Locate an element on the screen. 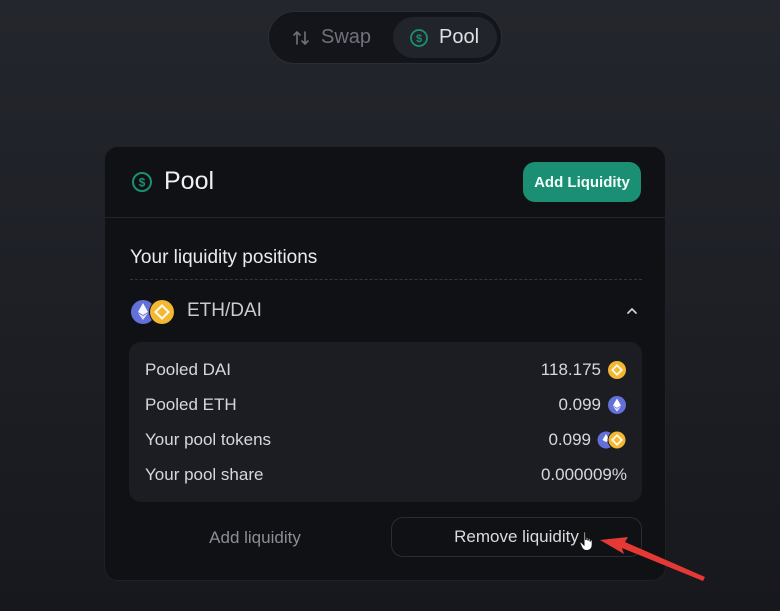  detail-value: 118.175 is located at coordinates (570, 369).